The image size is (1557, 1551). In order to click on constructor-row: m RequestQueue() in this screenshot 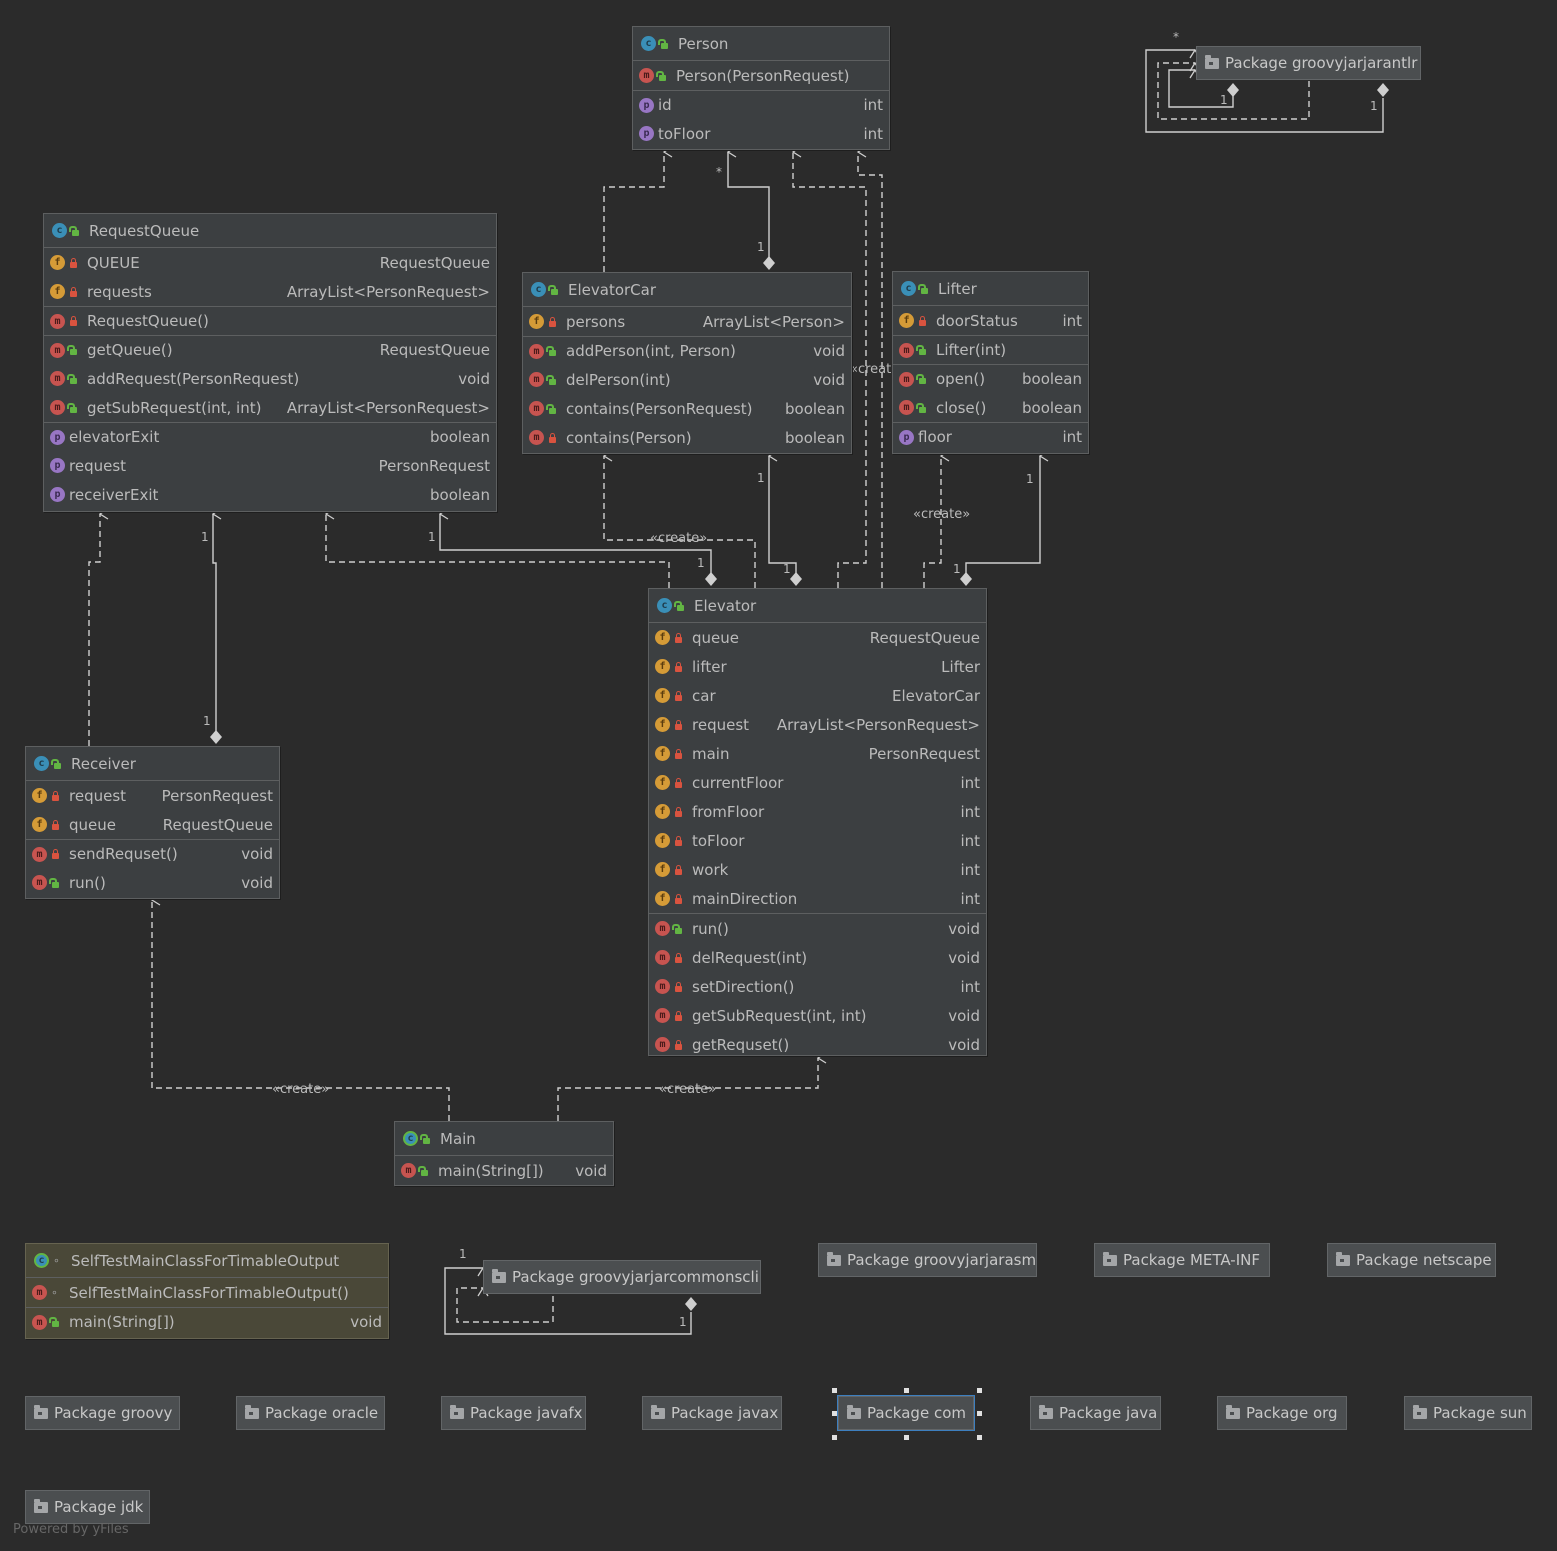, I will do `click(270, 320)`.